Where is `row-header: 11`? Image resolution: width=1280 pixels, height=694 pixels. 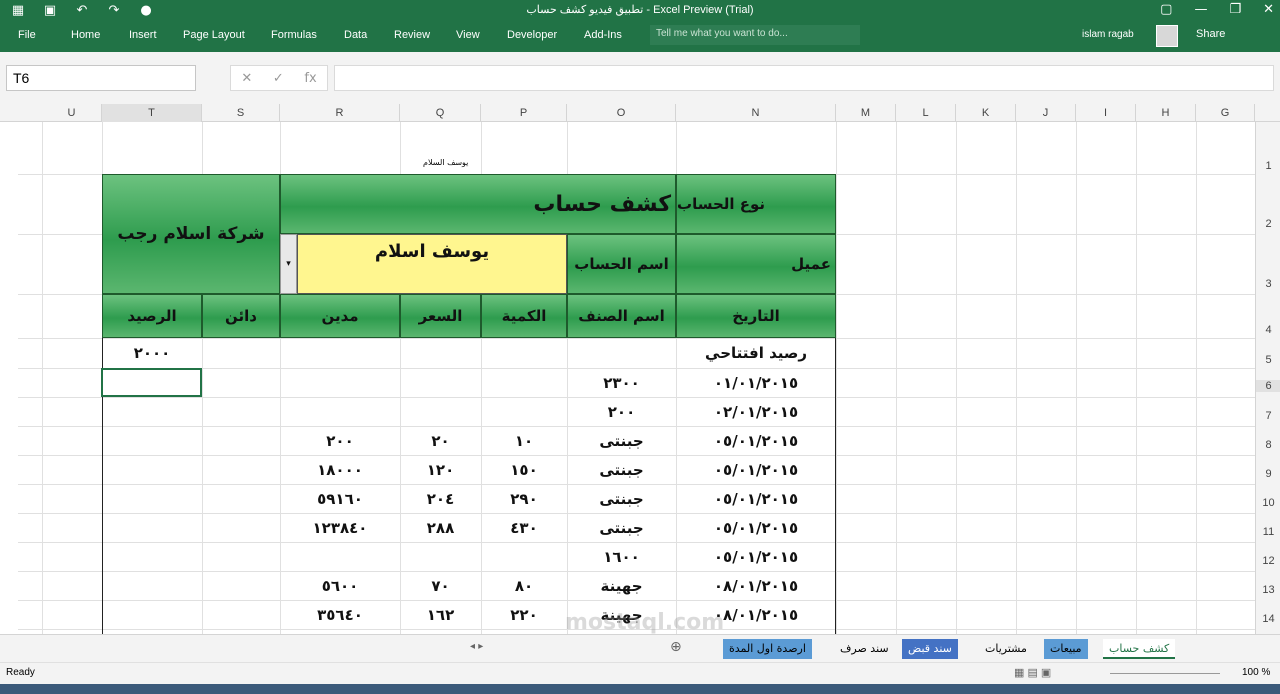 row-header: 11 is located at coordinates (1268, 532).